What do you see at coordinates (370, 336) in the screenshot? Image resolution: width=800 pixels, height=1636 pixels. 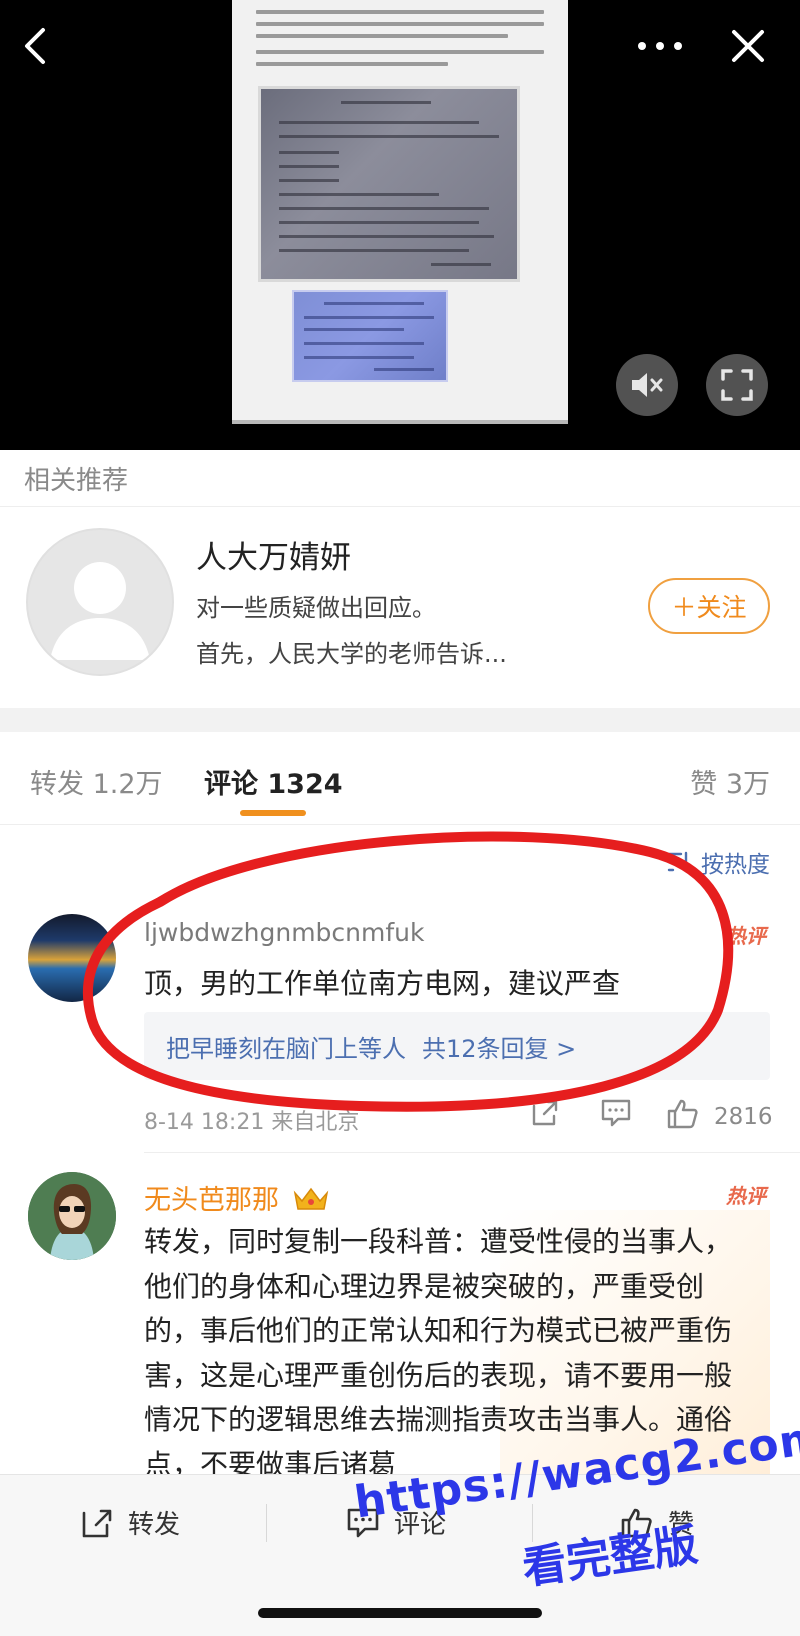 I see `certificate-photo` at bounding box center [370, 336].